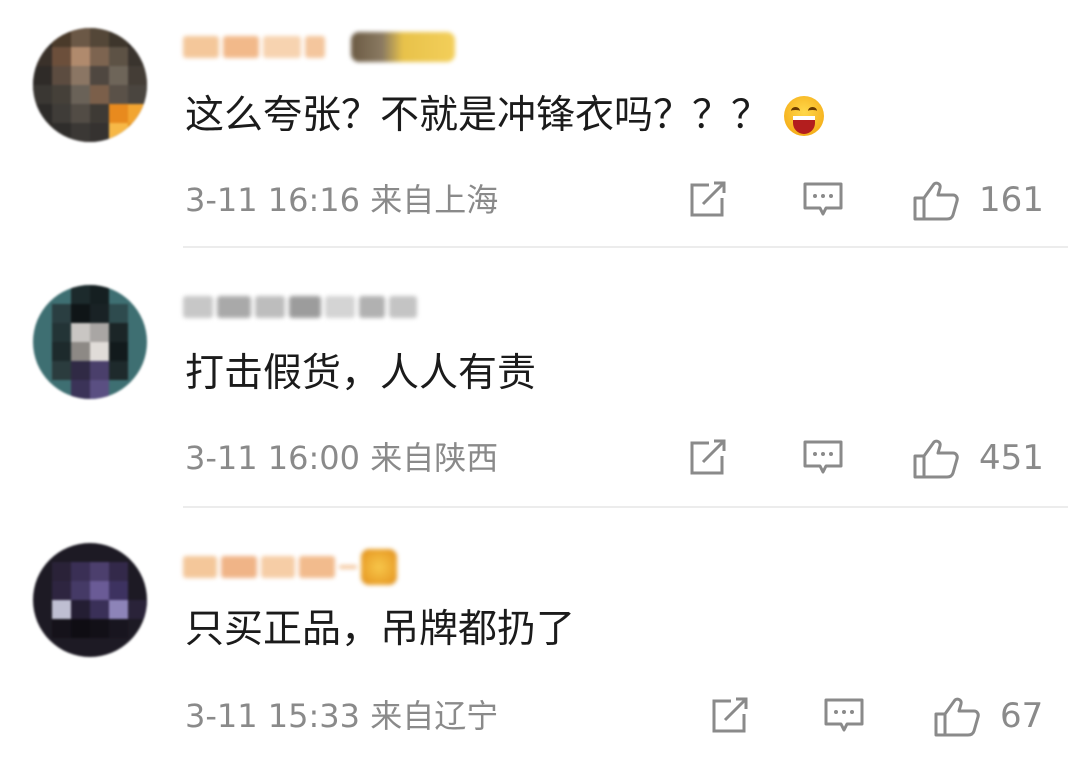  I want to click on like-count: 451, so click(1011, 458).